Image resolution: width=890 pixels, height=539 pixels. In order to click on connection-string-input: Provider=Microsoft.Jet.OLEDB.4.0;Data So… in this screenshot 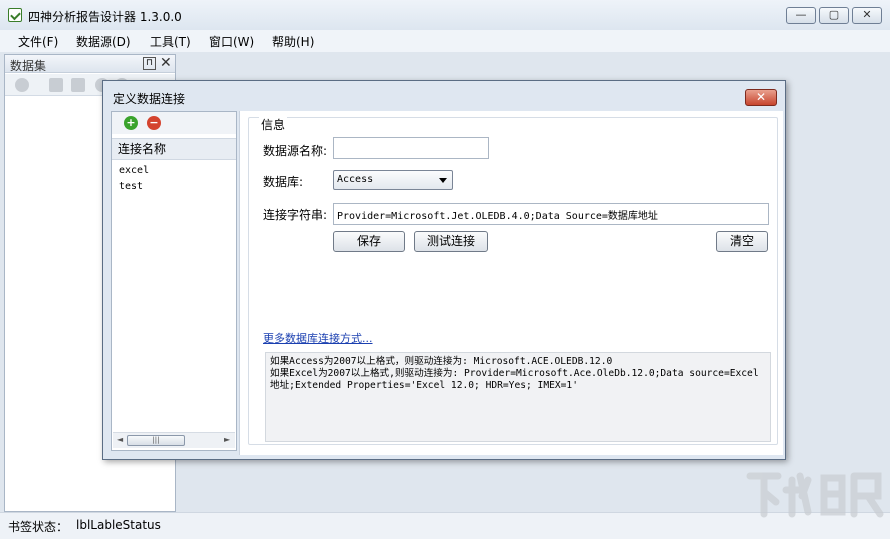, I will do `click(551, 214)`.